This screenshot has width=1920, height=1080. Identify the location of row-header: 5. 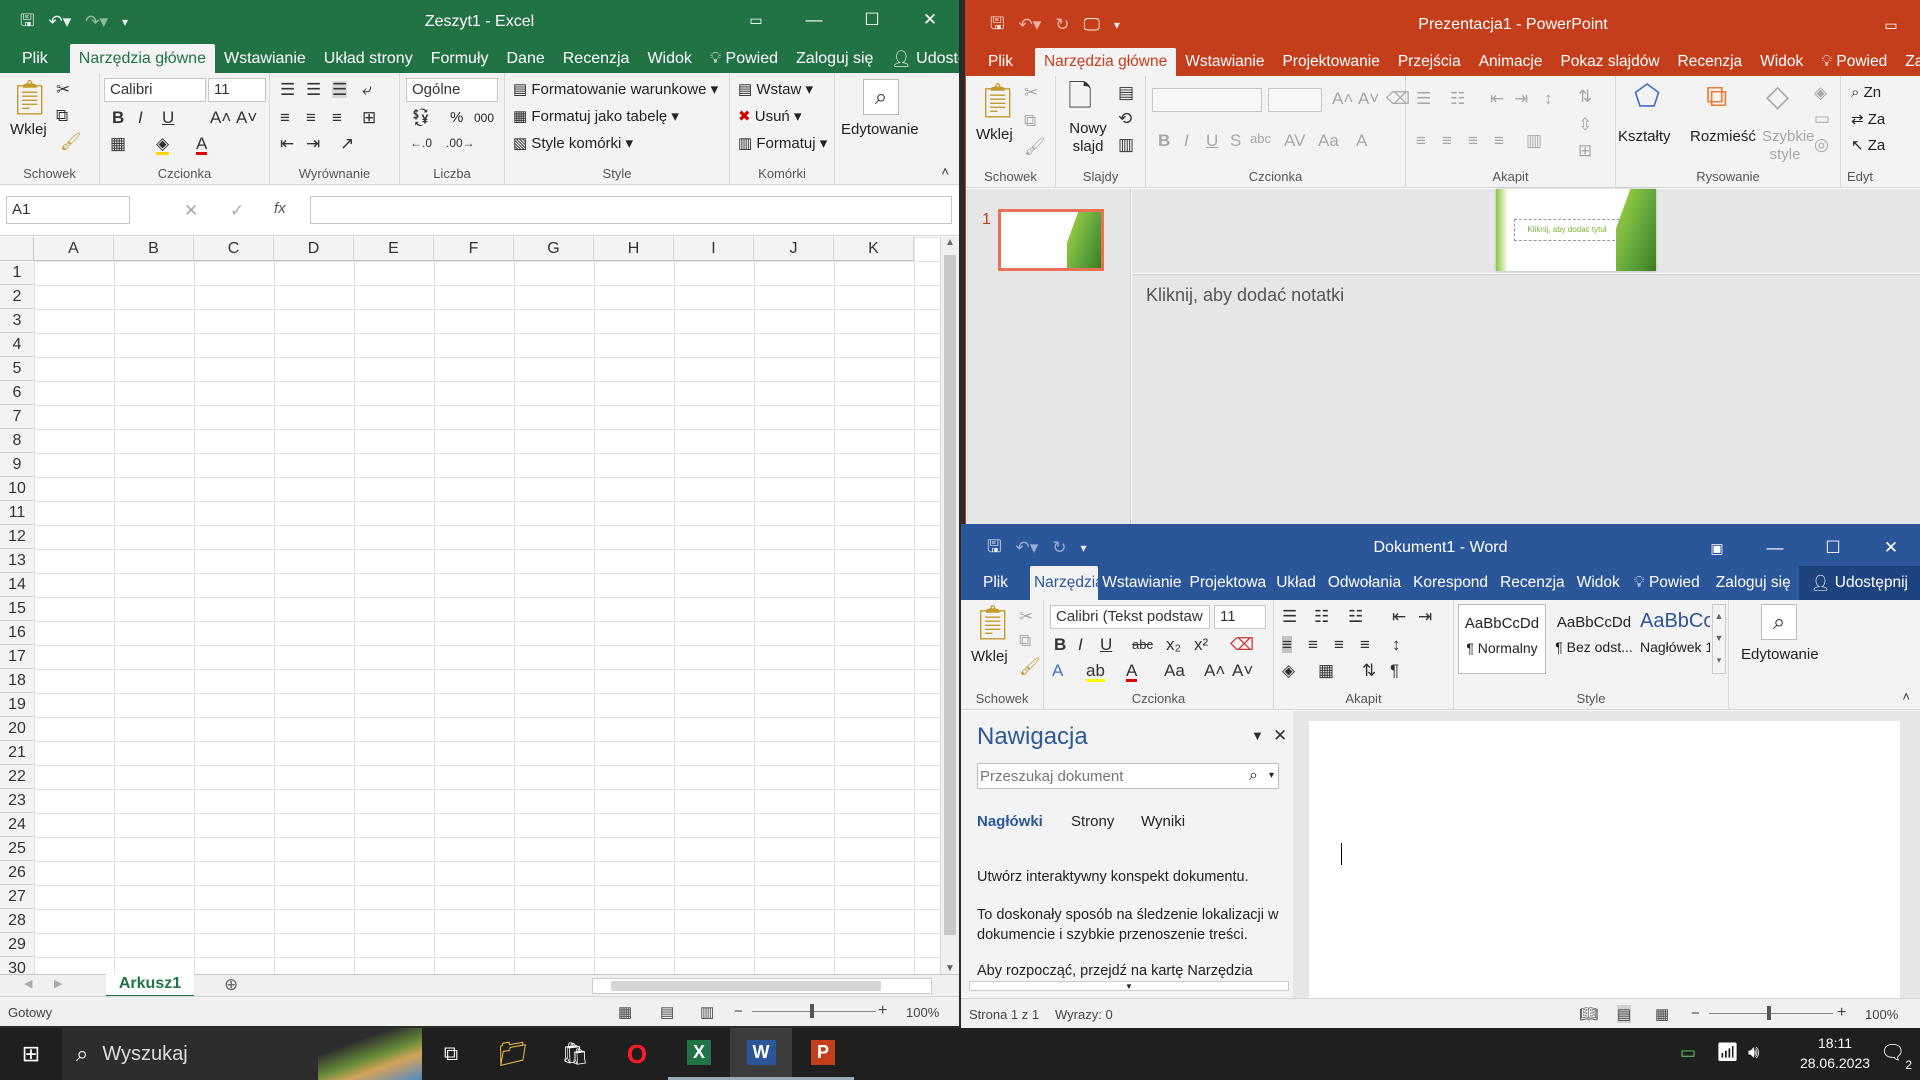
(17, 369).